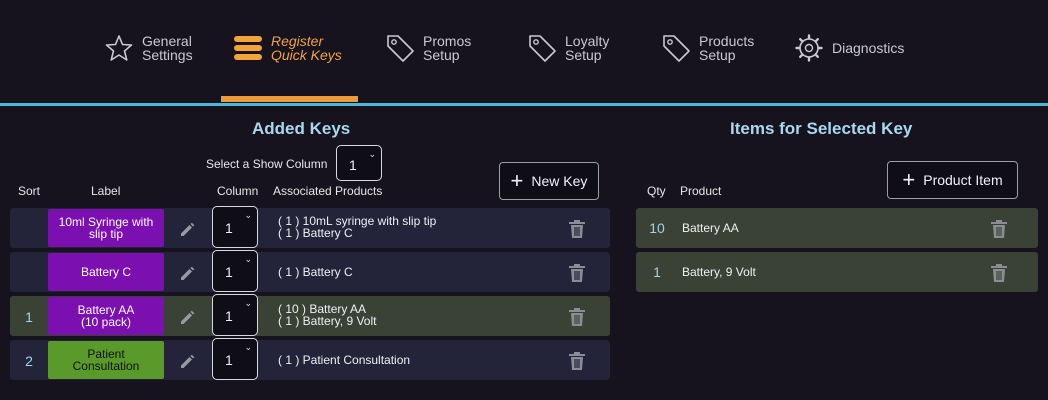 The image size is (1048, 400). What do you see at coordinates (106, 191) in the screenshot?
I see `label-header: Label` at bounding box center [106, 191].